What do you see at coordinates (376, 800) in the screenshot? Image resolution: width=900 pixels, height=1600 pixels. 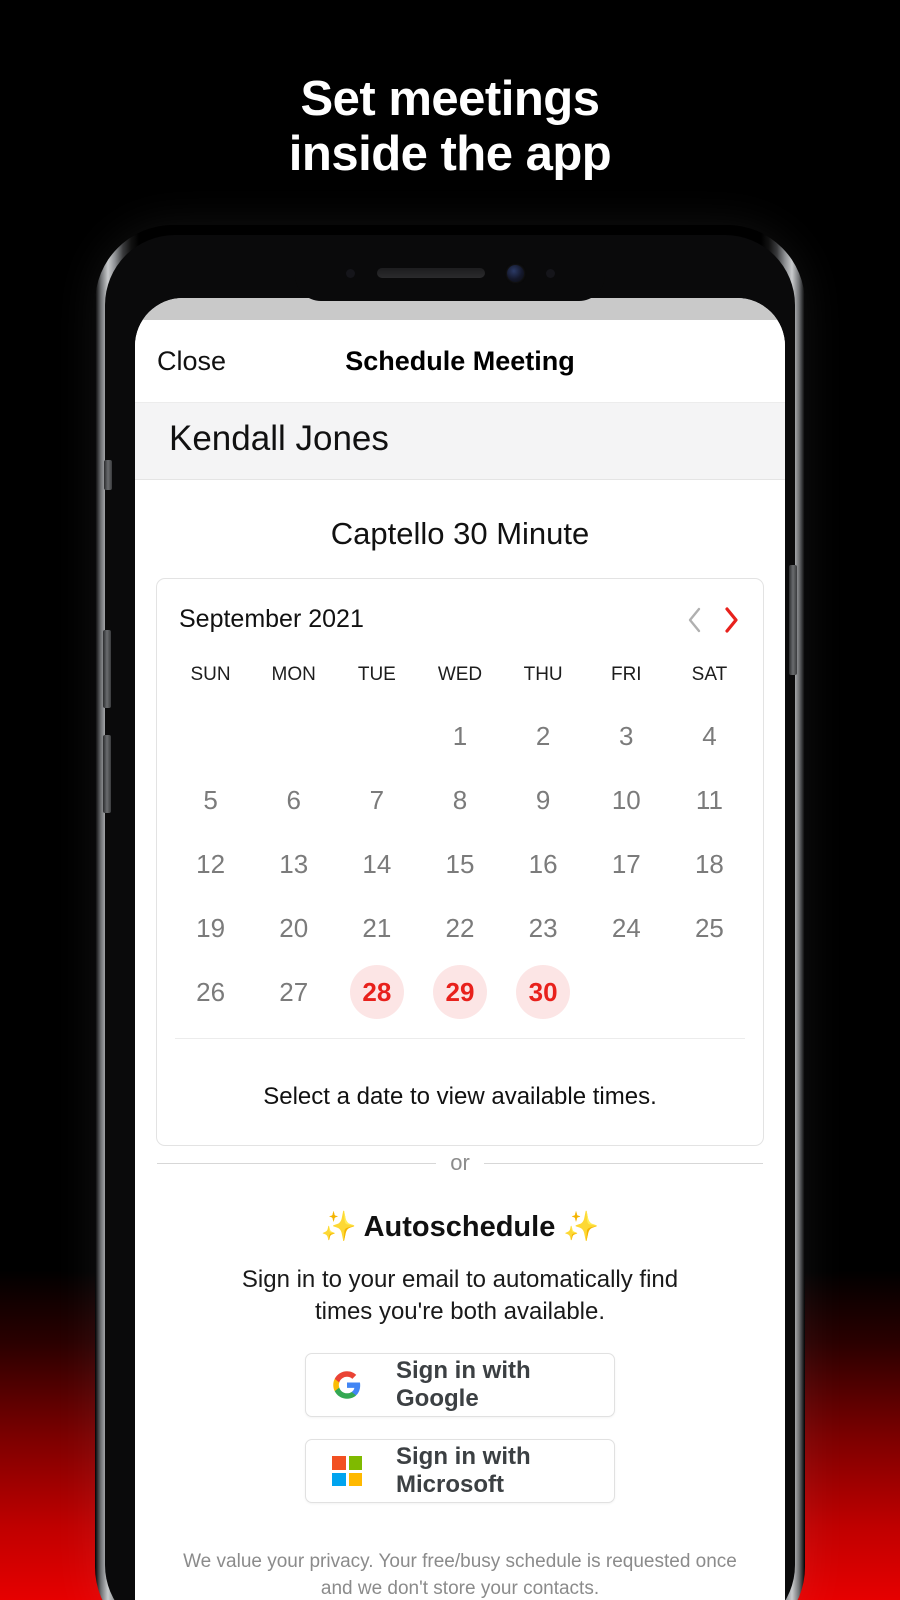 I see `calendar-day-disabled: 7` at bounding box center [376, 800].